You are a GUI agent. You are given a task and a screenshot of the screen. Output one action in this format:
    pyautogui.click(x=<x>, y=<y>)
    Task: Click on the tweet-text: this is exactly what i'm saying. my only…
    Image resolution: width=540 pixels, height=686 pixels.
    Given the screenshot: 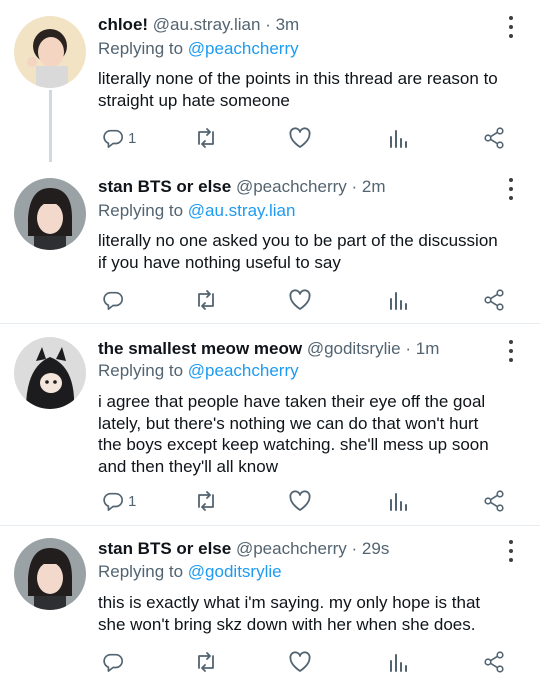 What is the action you would take?
    pyautogui.click(x=310, y=613)
    